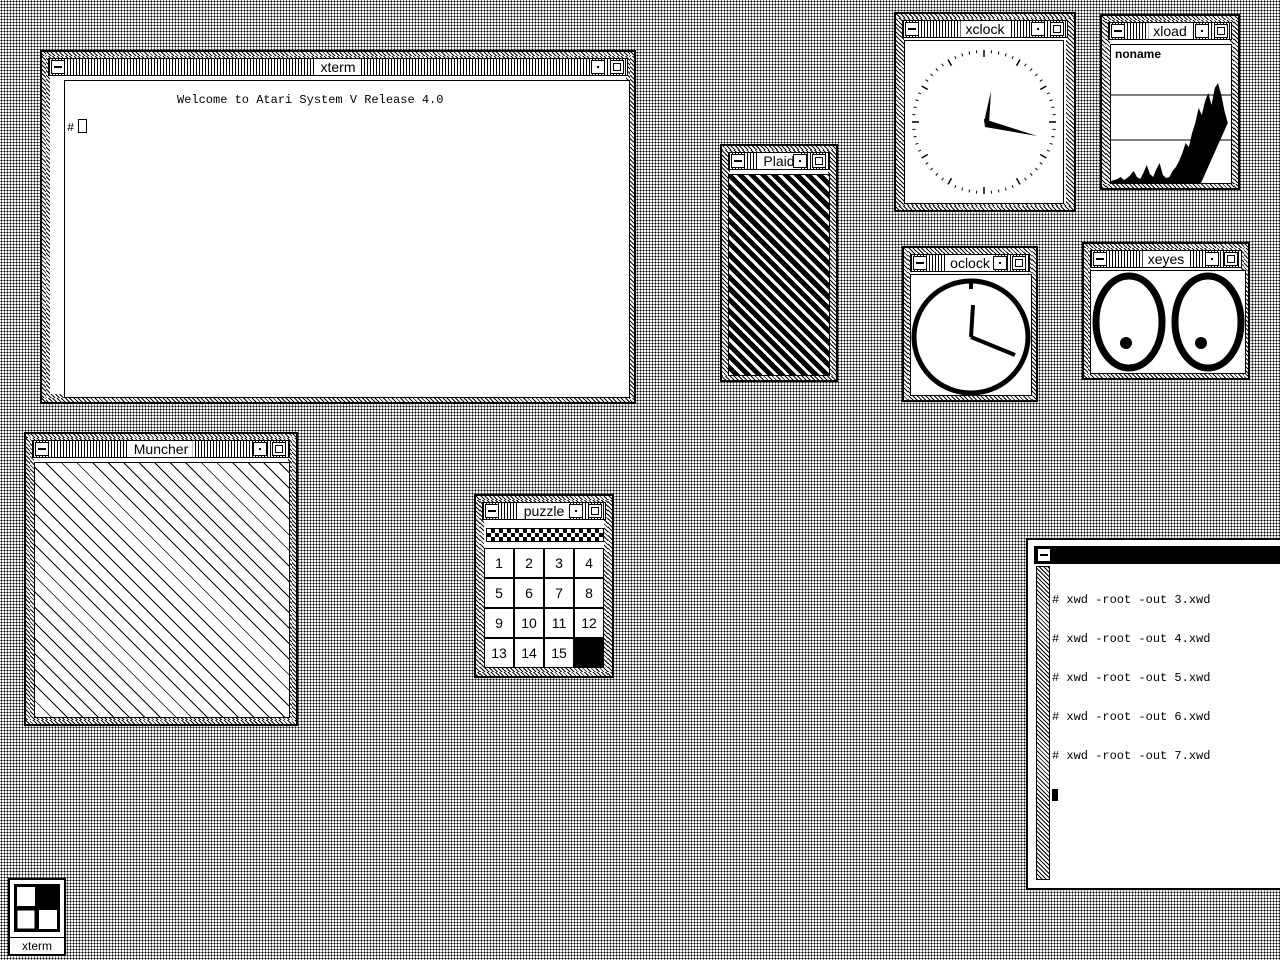 The height and width of the screenshot is (960, 1280). Describe the element at coordinates (559, 623) in the screenshot. I see `puzzle-tile: 11` at that location.